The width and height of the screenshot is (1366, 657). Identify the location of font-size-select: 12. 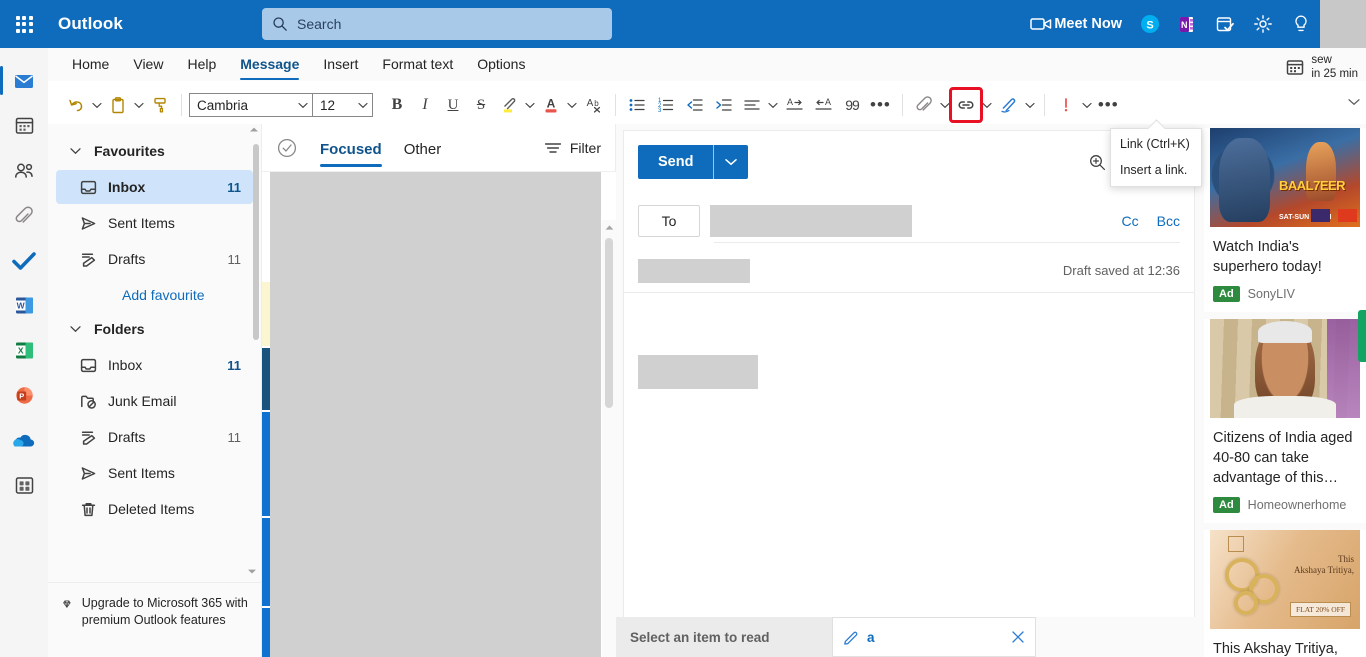
(343, 105).